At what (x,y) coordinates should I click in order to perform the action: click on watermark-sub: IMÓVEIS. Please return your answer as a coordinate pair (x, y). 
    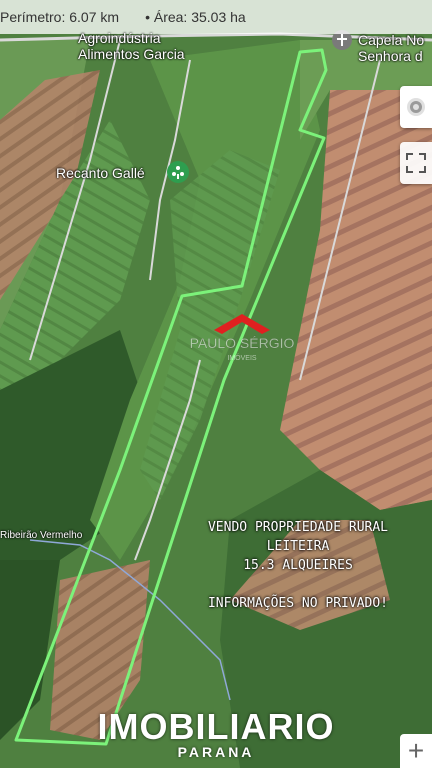
    Looking at the image, I should click on (242, 357).